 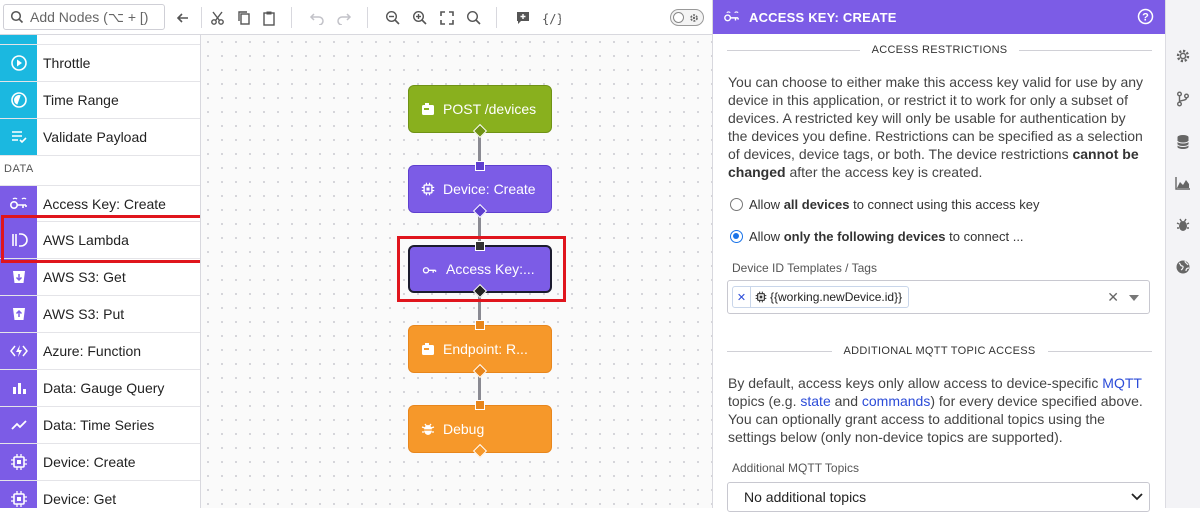 I want to click on paste-button, so click(x=269, y=18).